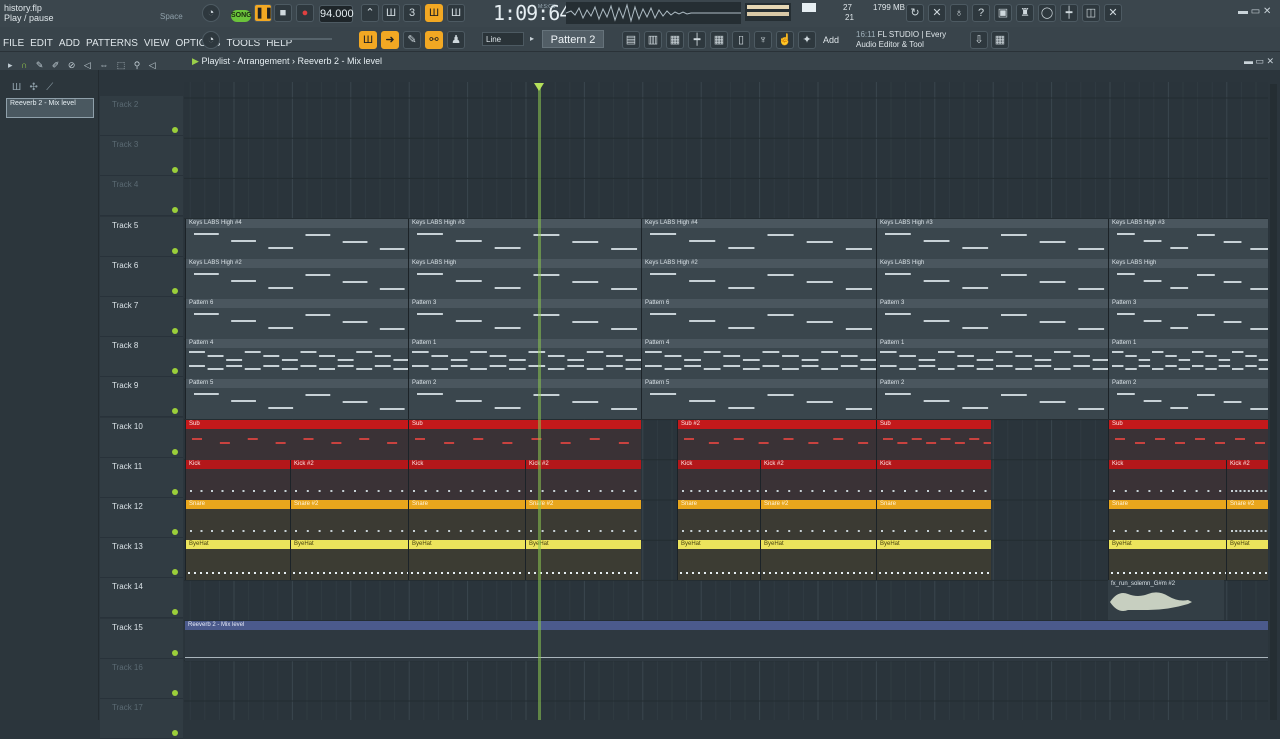 This screenshot has height=739, width=1280. I want to click on track-header: Track 3, so click(141, 156).